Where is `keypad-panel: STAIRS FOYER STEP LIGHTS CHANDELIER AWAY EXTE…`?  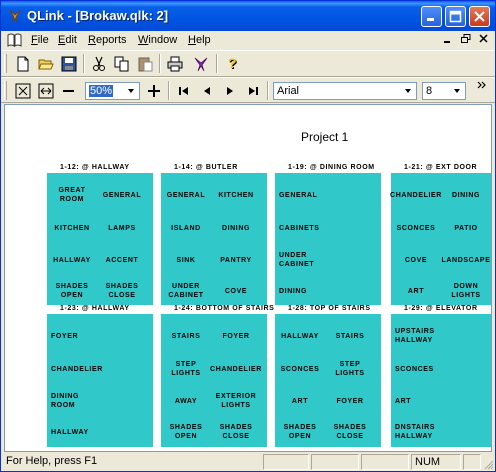 keypad-panel: STAIRS FOYER STEP LIGHTS CHANDELIER AWAY EXTE… is located at coordinates (214, 380).